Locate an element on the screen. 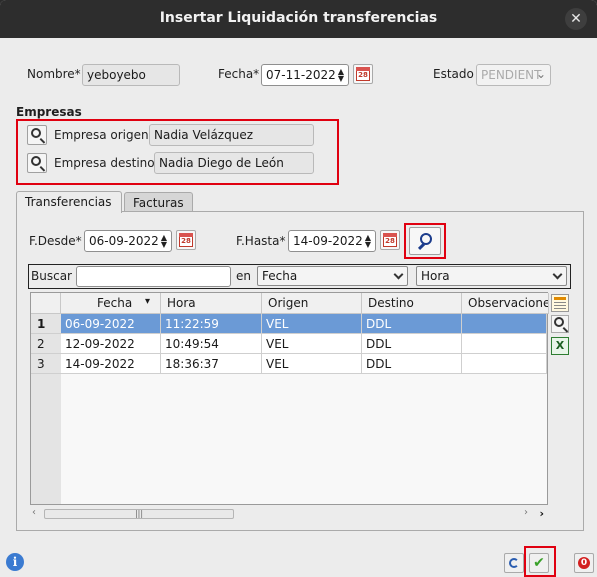 The width and height of the screenshot is (597, 577). close-icon: ✕ is located at coordinates (576, 19).